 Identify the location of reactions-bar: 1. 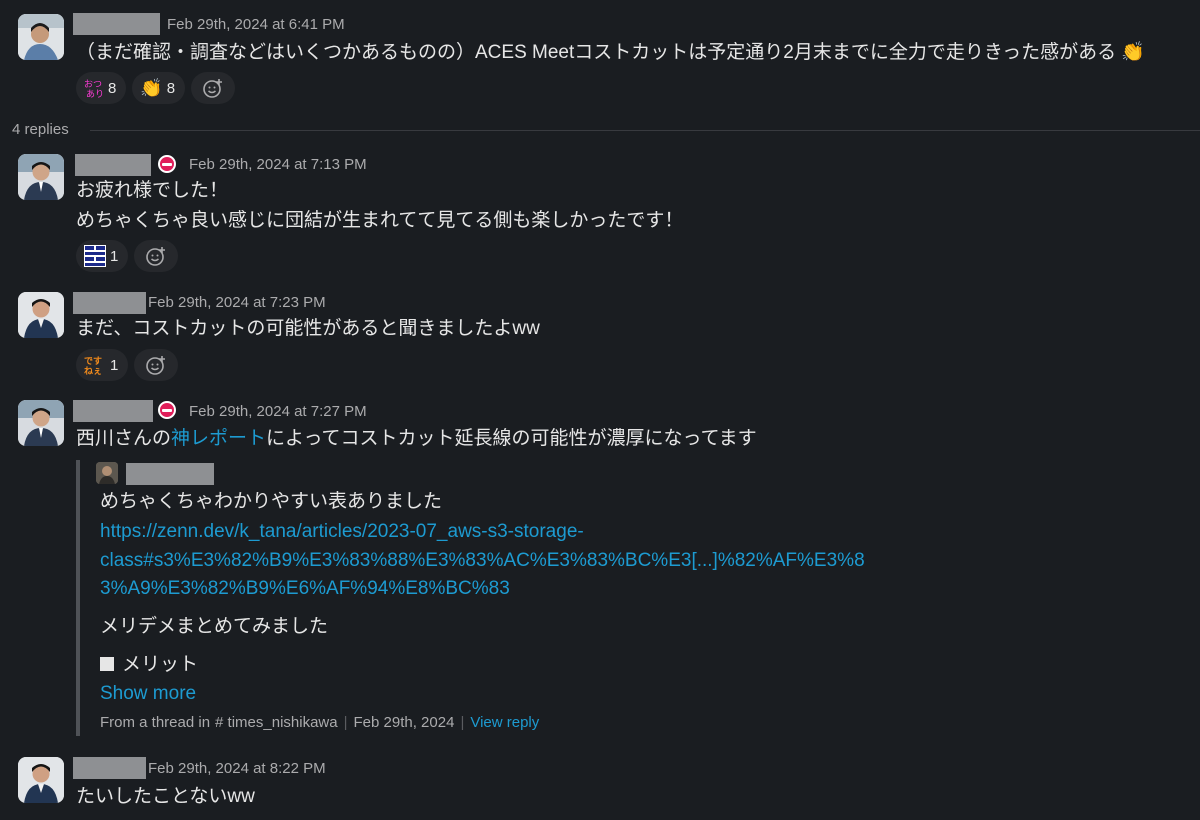
(127, 256).